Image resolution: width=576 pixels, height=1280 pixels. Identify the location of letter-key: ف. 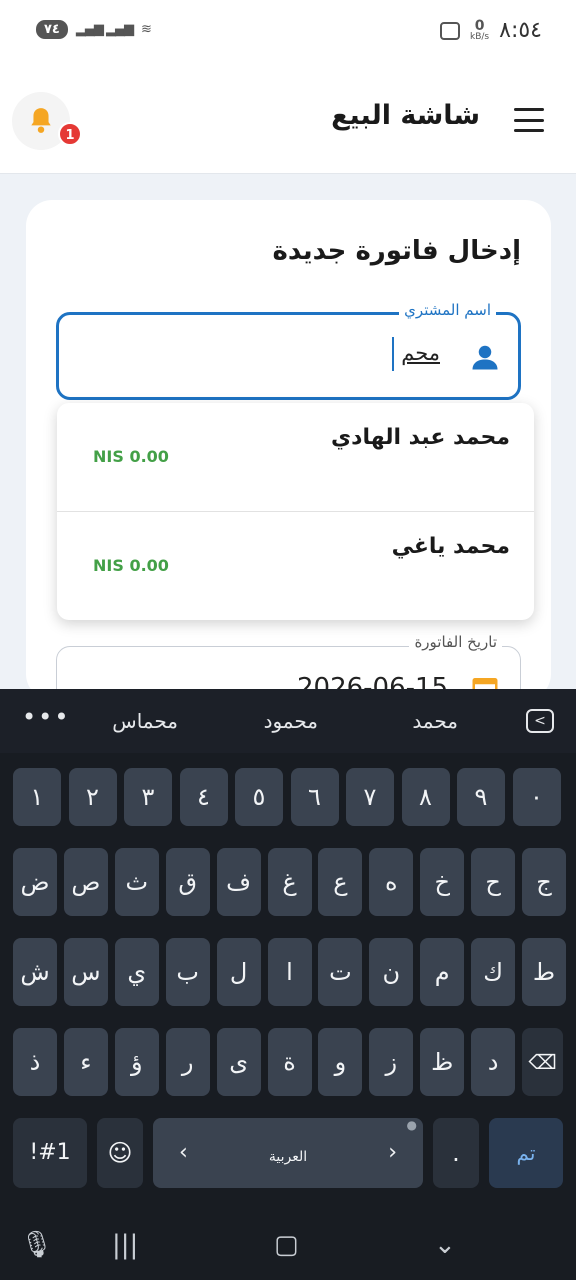
(238, 882).